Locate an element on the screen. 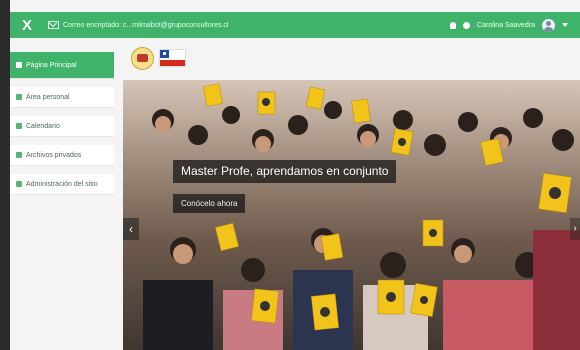  chat-icon is located at coordinates (467, 25).